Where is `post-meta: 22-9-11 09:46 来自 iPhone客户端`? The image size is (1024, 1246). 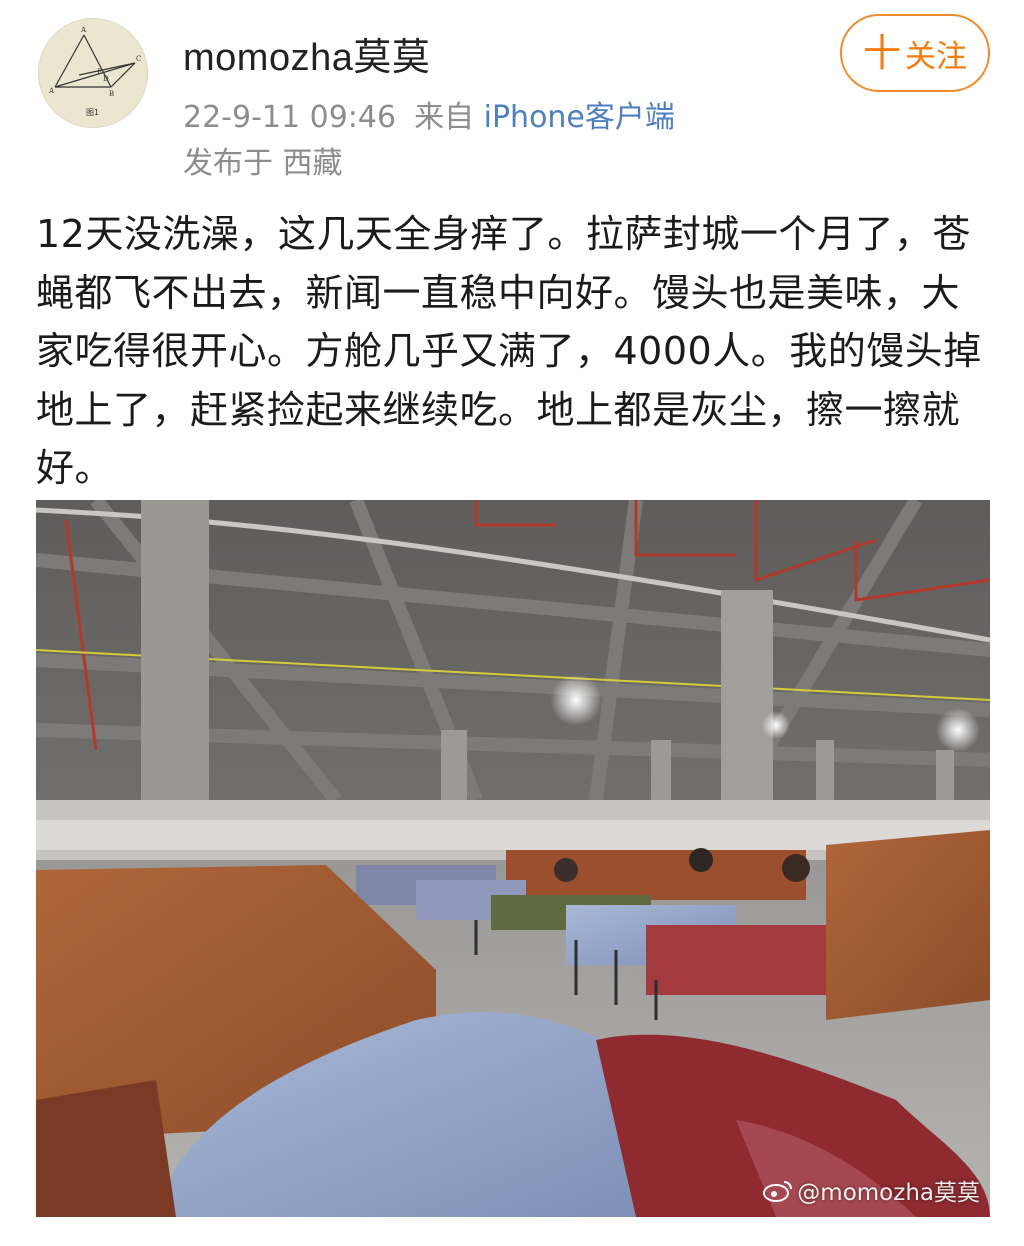
post-meta: 22-9-11 09:46 来自 iPhone客户端 is located at coordinates (429, 114).